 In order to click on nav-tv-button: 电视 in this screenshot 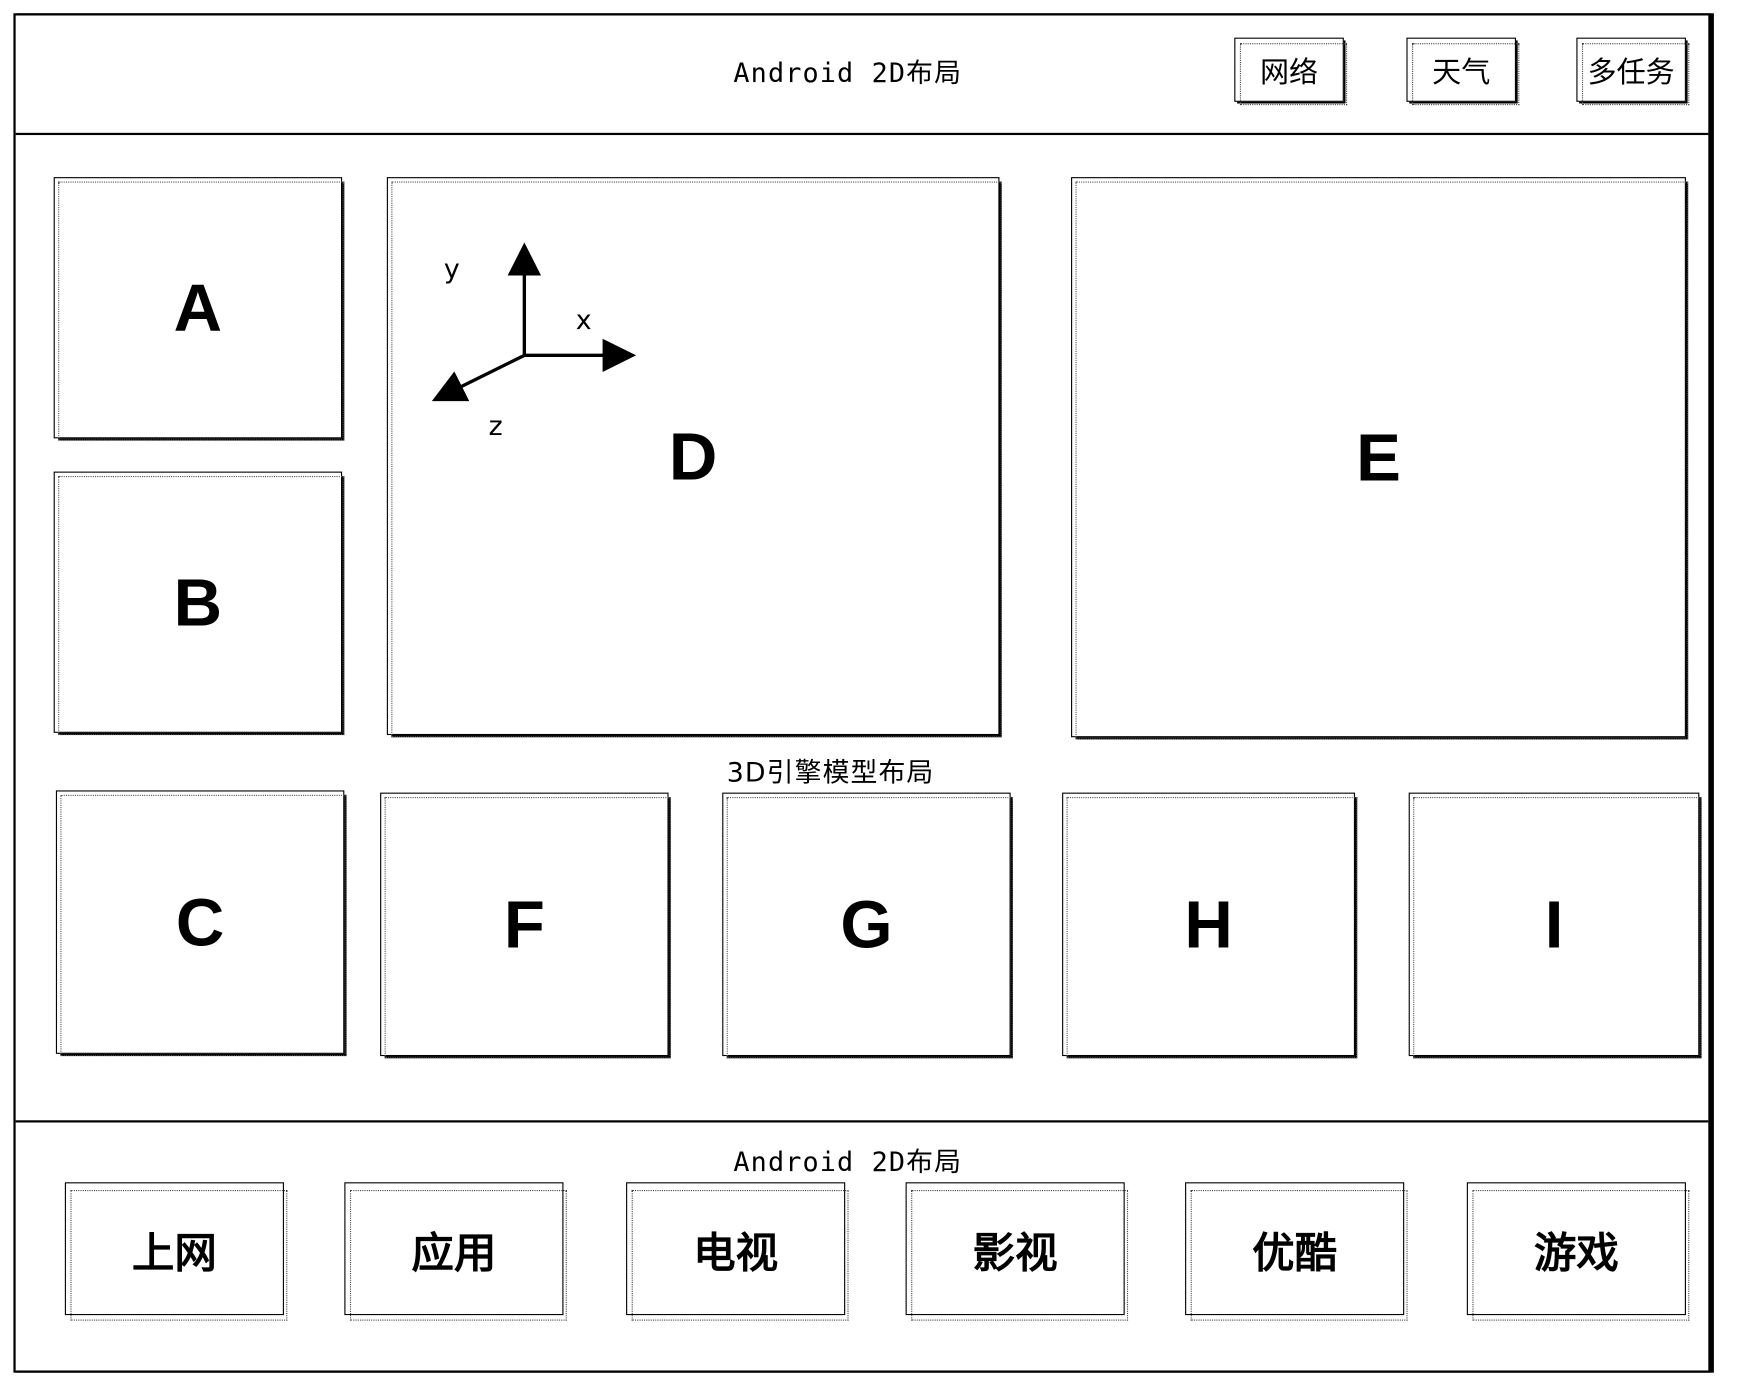, I will do `click(737, 1251)`.